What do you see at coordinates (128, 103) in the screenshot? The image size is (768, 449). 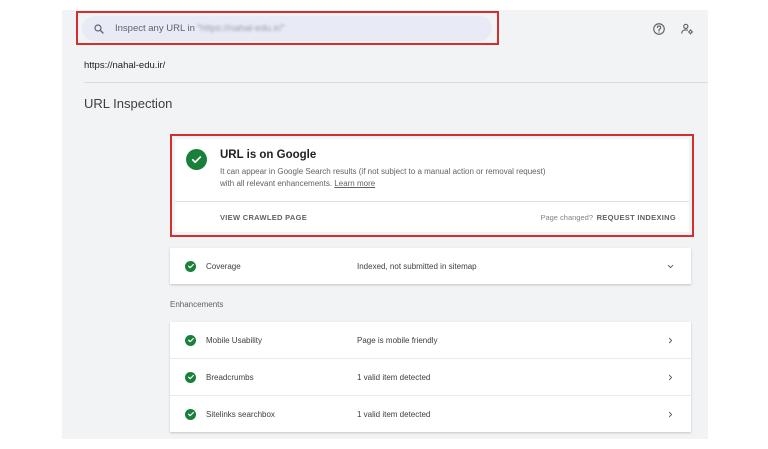 I see `page-title: URL Inspection` at bounding box center [128, 103].